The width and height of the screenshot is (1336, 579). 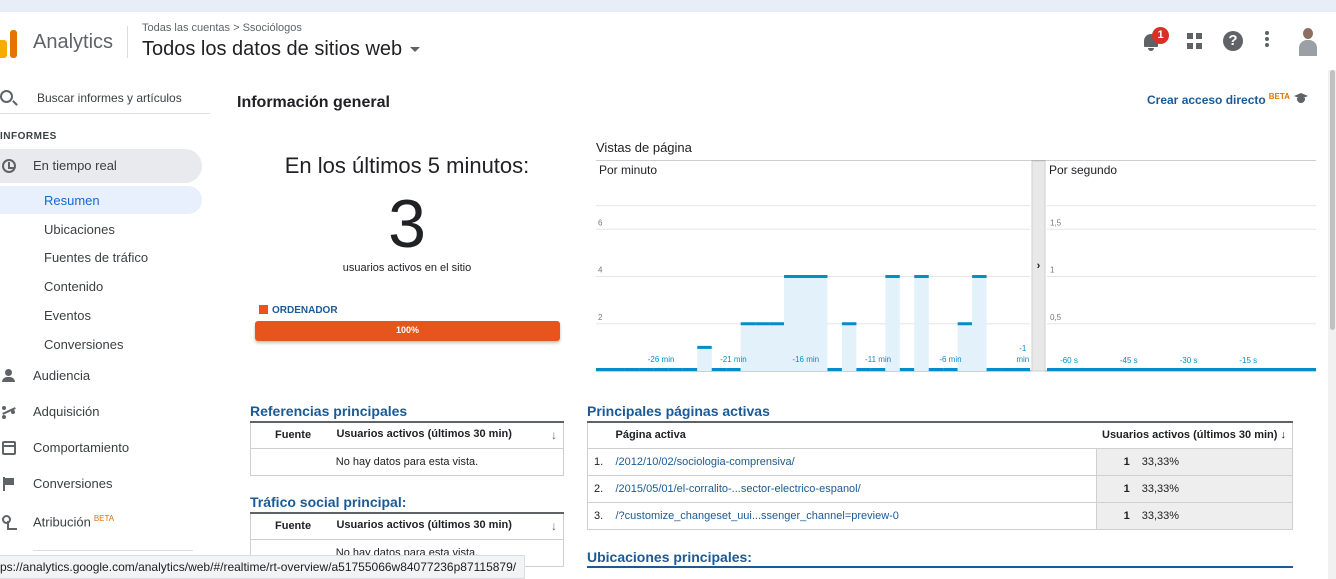 What do you see at coordinates (1022, 359) in the screenshot?
I see `x-tick-label: min` at bounding box center [1022, 359].